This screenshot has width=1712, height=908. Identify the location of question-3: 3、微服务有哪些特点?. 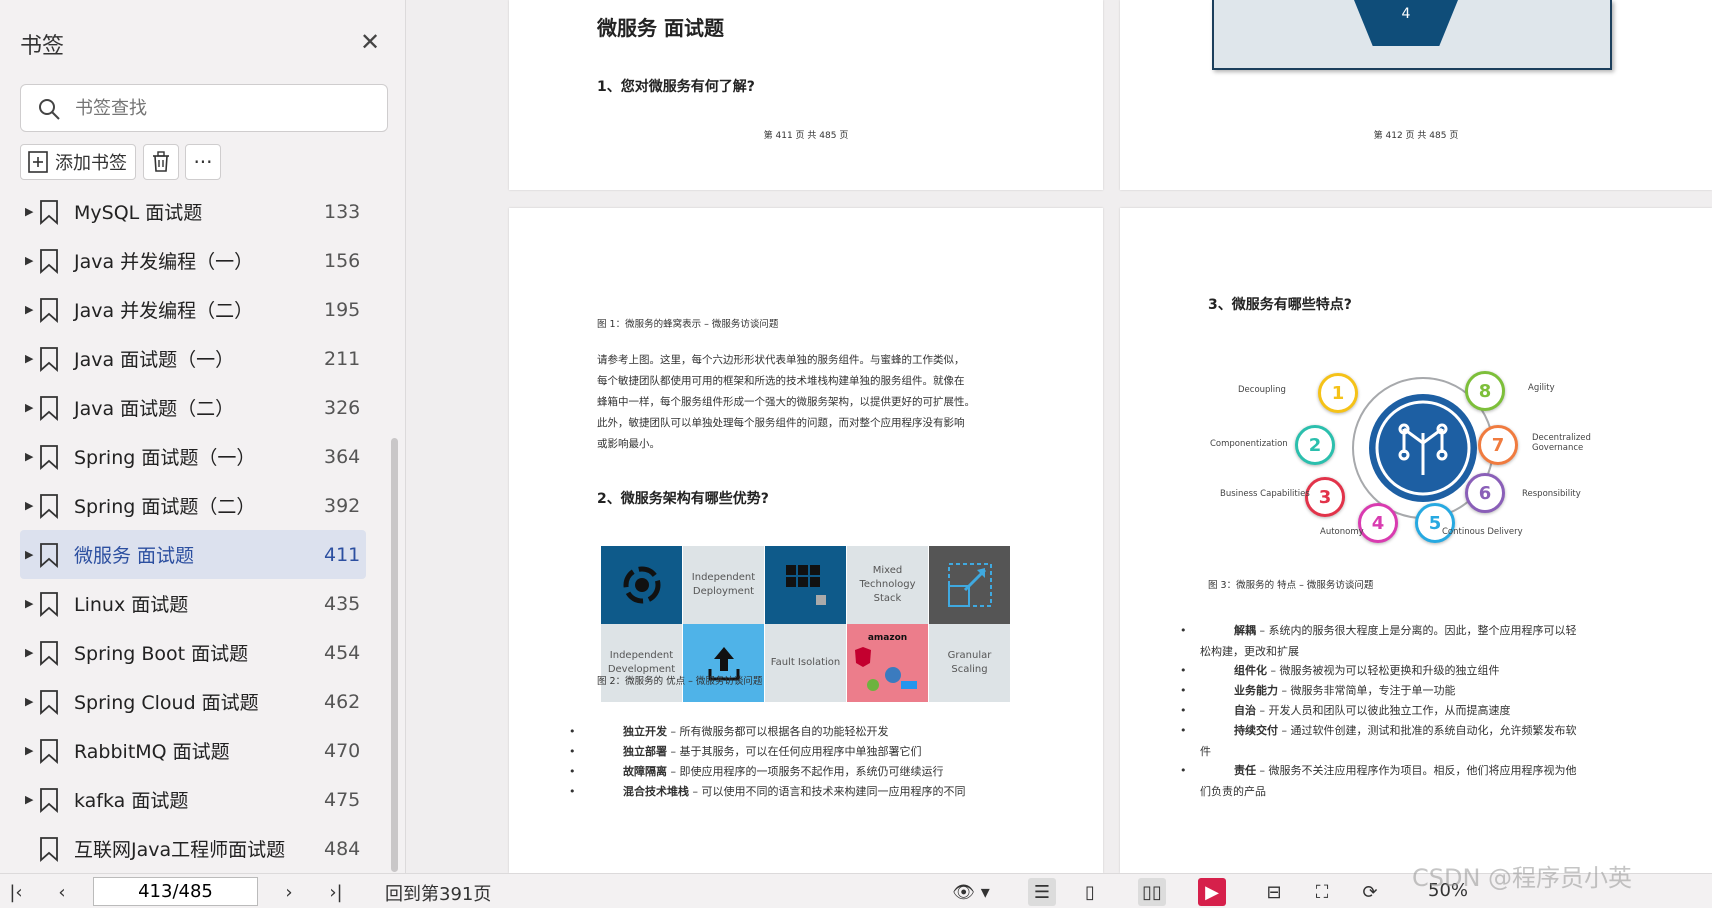
(1280, 305).